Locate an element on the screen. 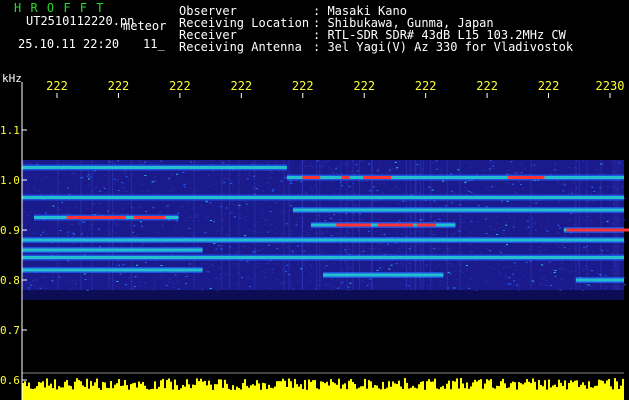 This screenshot has width=629, height=400. y-tick-label: 0.8 is located at coordinates (10, 280).